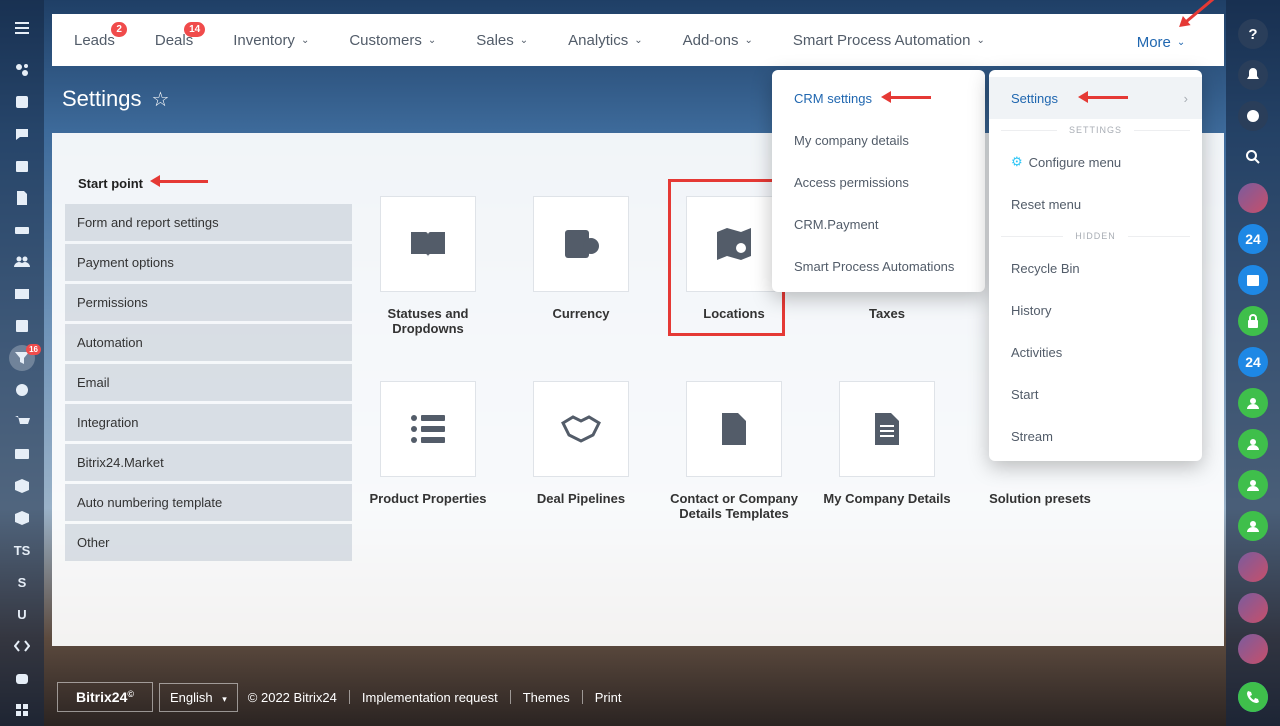 This screenshot has height=726, width=1280. Describe the element at coordinates (22, 678) in the screenshot. I see `robot-icon` at that location.